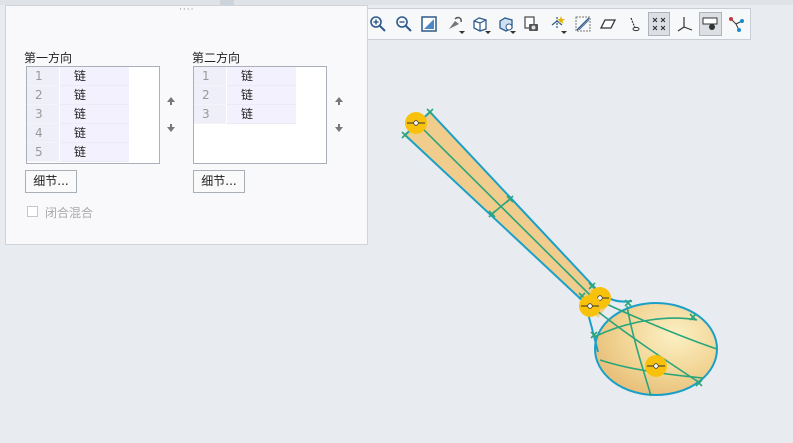 The image size is (793, 443). What do you see at coordinates (43, 133) in the screenshot?
I see `row-index: 4` at bounding box center [43, 133].